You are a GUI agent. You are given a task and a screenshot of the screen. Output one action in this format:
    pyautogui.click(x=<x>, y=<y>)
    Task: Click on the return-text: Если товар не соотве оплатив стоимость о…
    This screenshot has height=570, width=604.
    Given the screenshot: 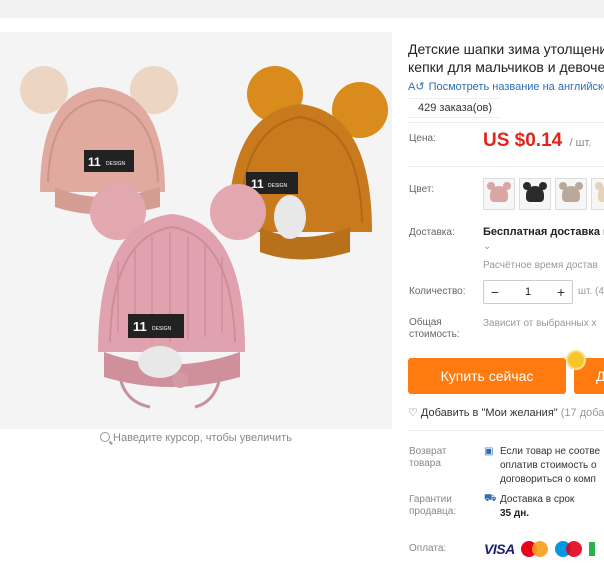 What is the action you would take?
    pyautogui.click(x=550, y=466)
    